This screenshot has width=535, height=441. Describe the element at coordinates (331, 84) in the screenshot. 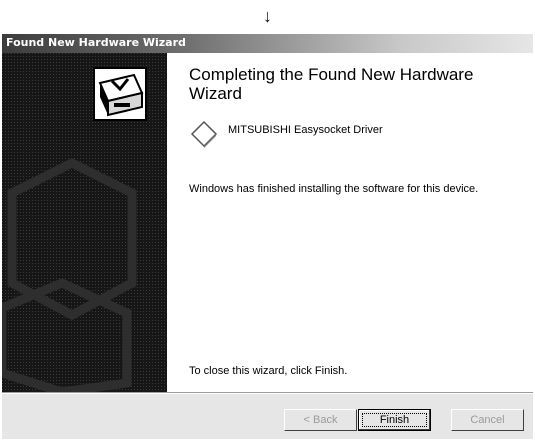

I see `page-title: Completing the Found New Hardware Wizard` at that location.